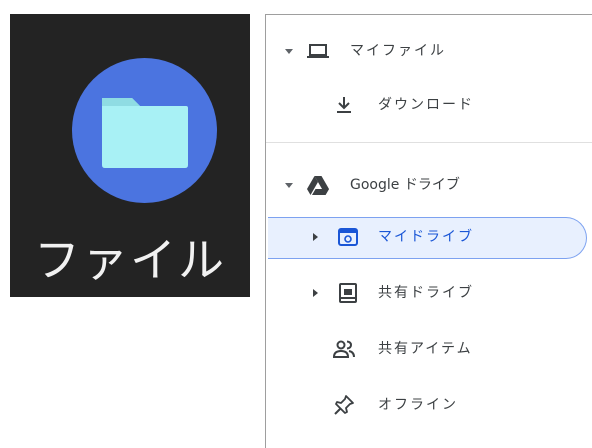 Image resolution: width=592 pixels, height=448 pixels. Describe the element at coordinates (398, 51) in the screenshot. I see `nav-label-my-files: マイファイル` at that location.